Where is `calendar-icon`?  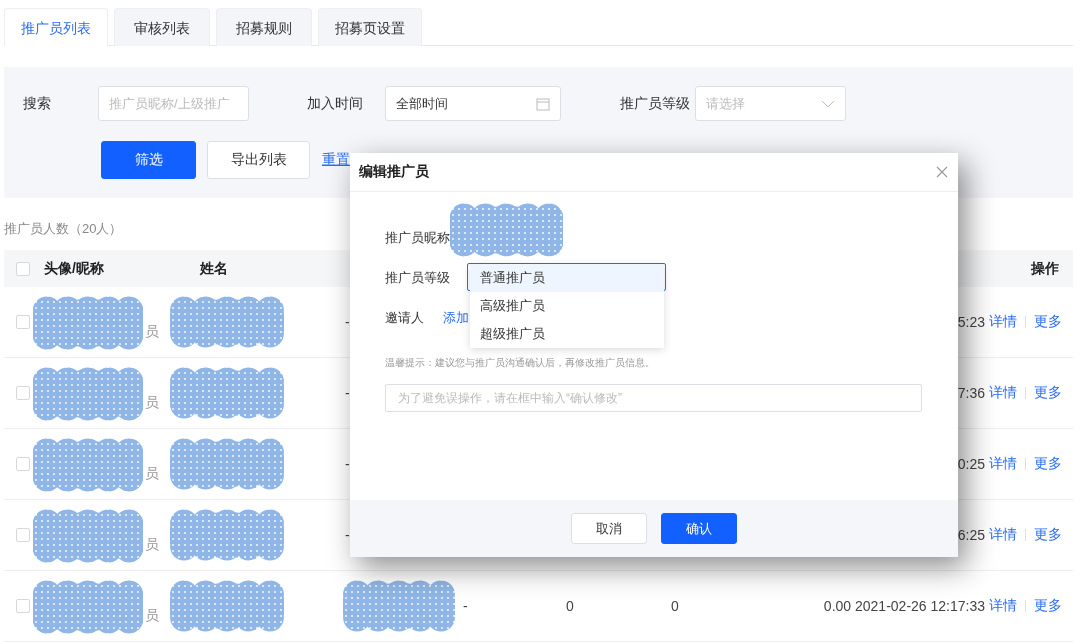 calendar-icon is located at coordinates (543, 103).